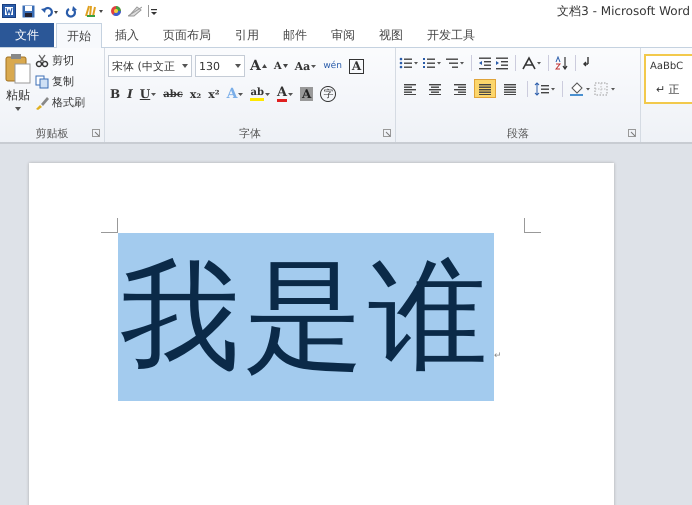 Image resolution: width=692 pixels, height=505 pixels. What do you see at coordinates (328, 94) in the screenshot?
I see `format-button: 字` at bounding box center [328, 94].